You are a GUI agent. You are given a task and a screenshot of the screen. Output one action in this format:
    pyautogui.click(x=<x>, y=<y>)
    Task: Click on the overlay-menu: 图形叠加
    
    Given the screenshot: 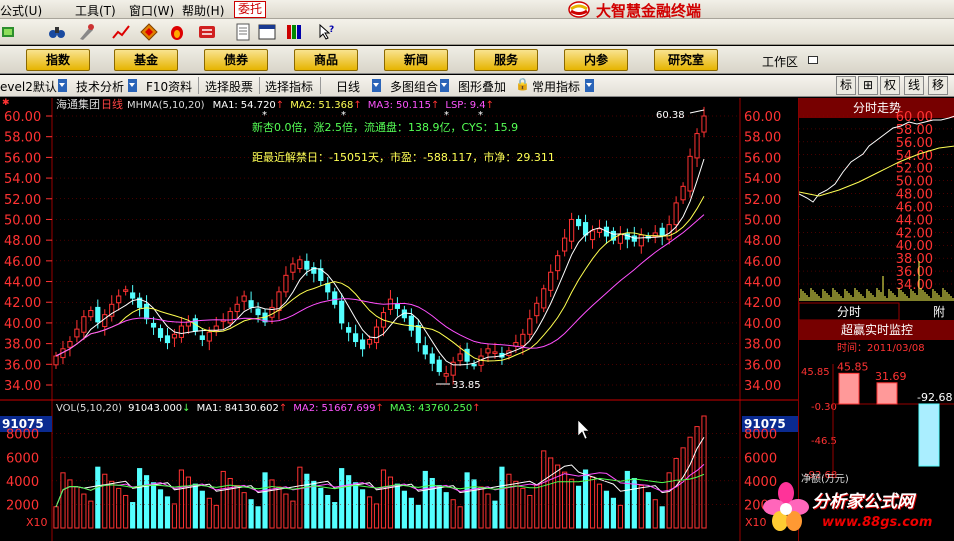 What is the action you would take?
    pyautogui.click(x=482, y=86)
    